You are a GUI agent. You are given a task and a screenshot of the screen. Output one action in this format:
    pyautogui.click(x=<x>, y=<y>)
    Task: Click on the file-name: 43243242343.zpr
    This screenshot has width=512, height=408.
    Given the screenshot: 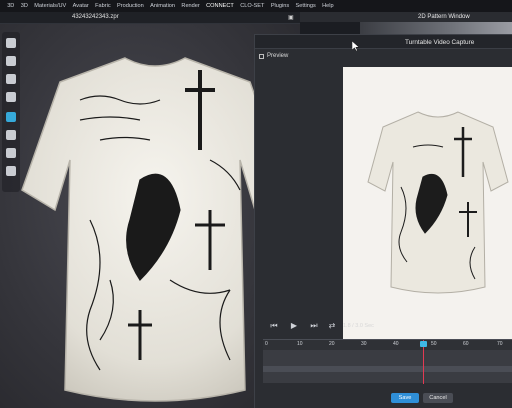 What is the action you would take?
    pyautogui.click(x=95, y=17)
    